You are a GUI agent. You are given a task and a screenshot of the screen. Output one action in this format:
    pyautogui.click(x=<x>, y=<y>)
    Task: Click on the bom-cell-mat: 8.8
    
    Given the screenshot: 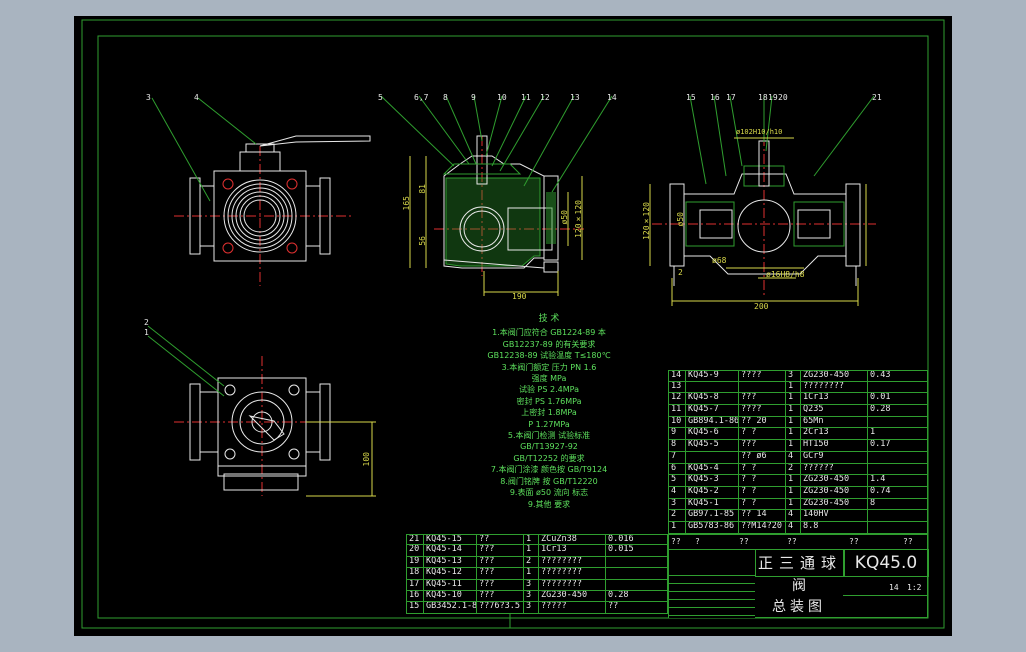 What is the action you would take?
    pyautogui.click(x=833, y=527)
    